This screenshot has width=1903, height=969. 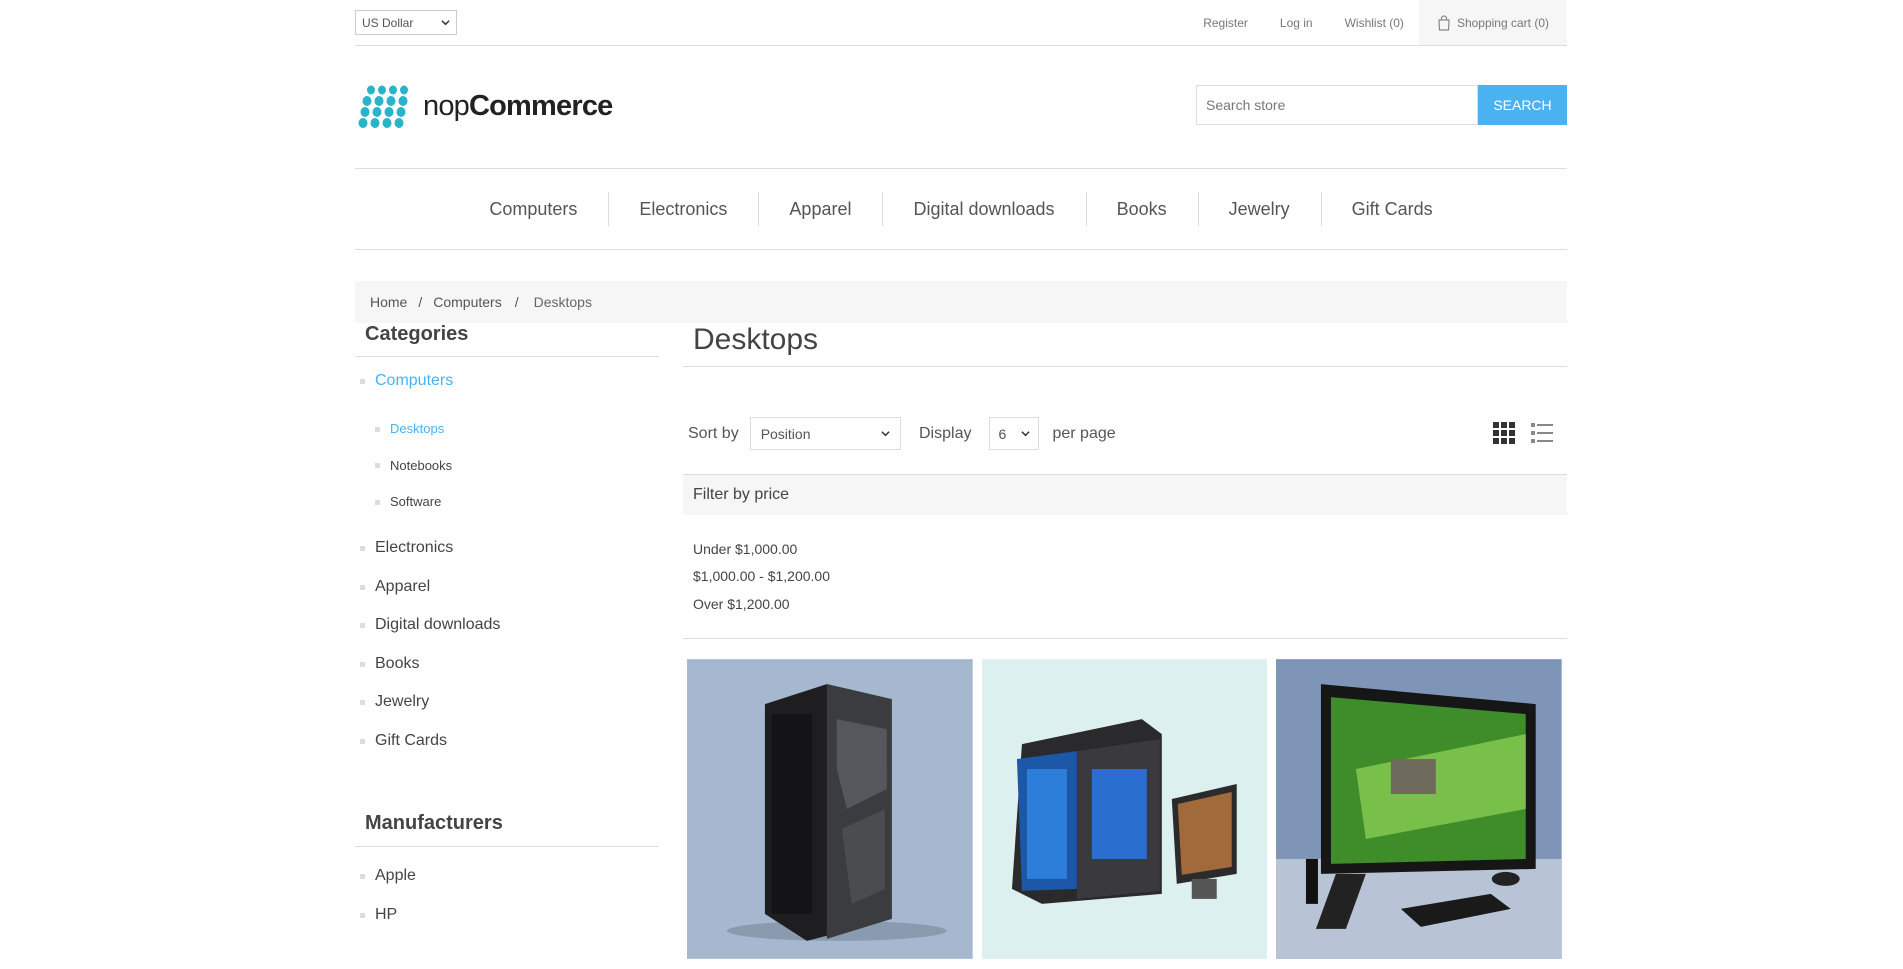 I want to click on sort-by-label: Sort by, so click(x=713, y=433).